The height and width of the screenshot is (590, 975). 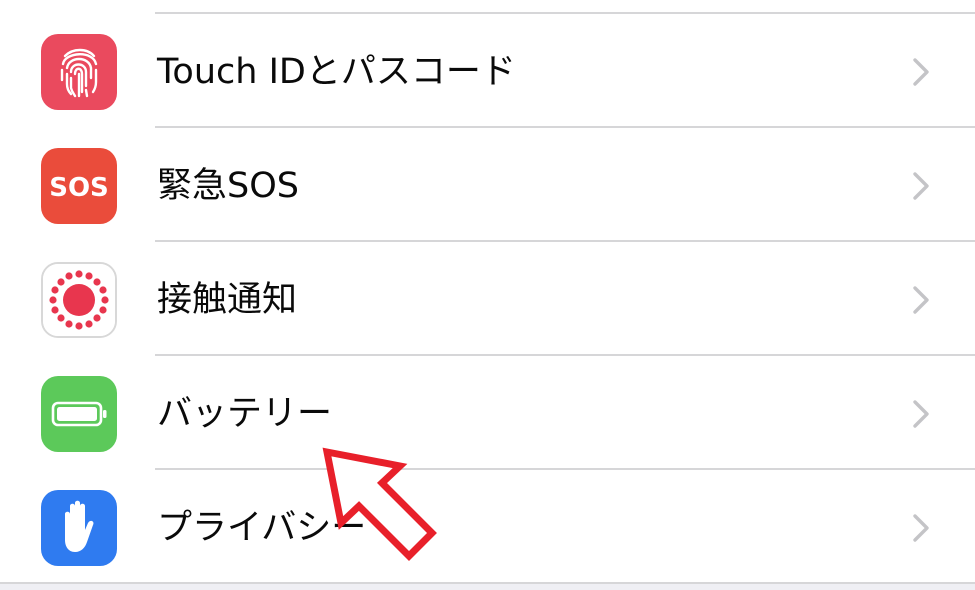 I want to click on row-label: 緊急SOS, so click(x=228, y=186).